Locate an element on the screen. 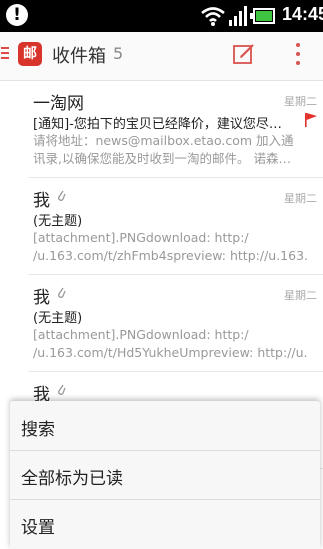 The height and width of the screenshot is (549, 323). menu-item-settings: 设置 is located at coordinates (165, 523).